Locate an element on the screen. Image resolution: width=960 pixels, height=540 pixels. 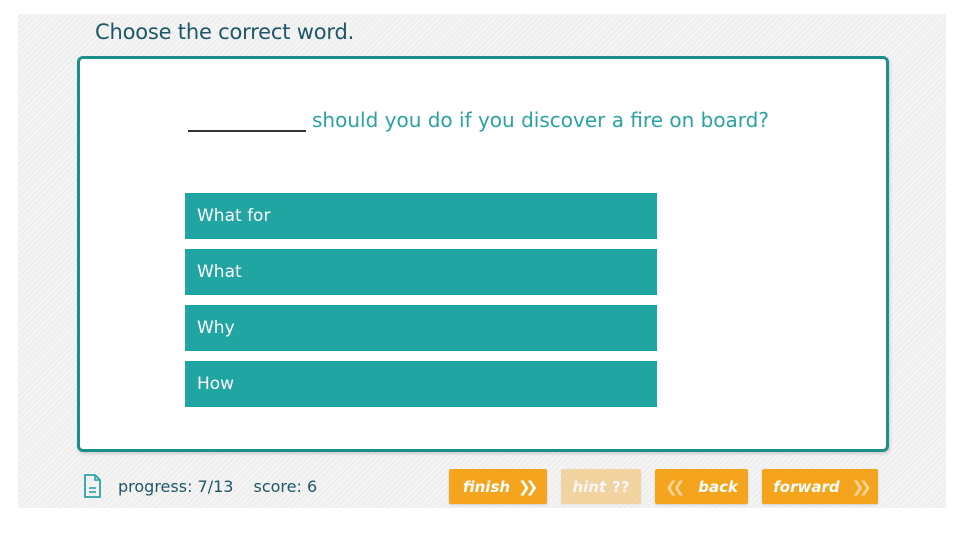
progress-indicator: progress: 7/13 is located at coordinates (176, 486).